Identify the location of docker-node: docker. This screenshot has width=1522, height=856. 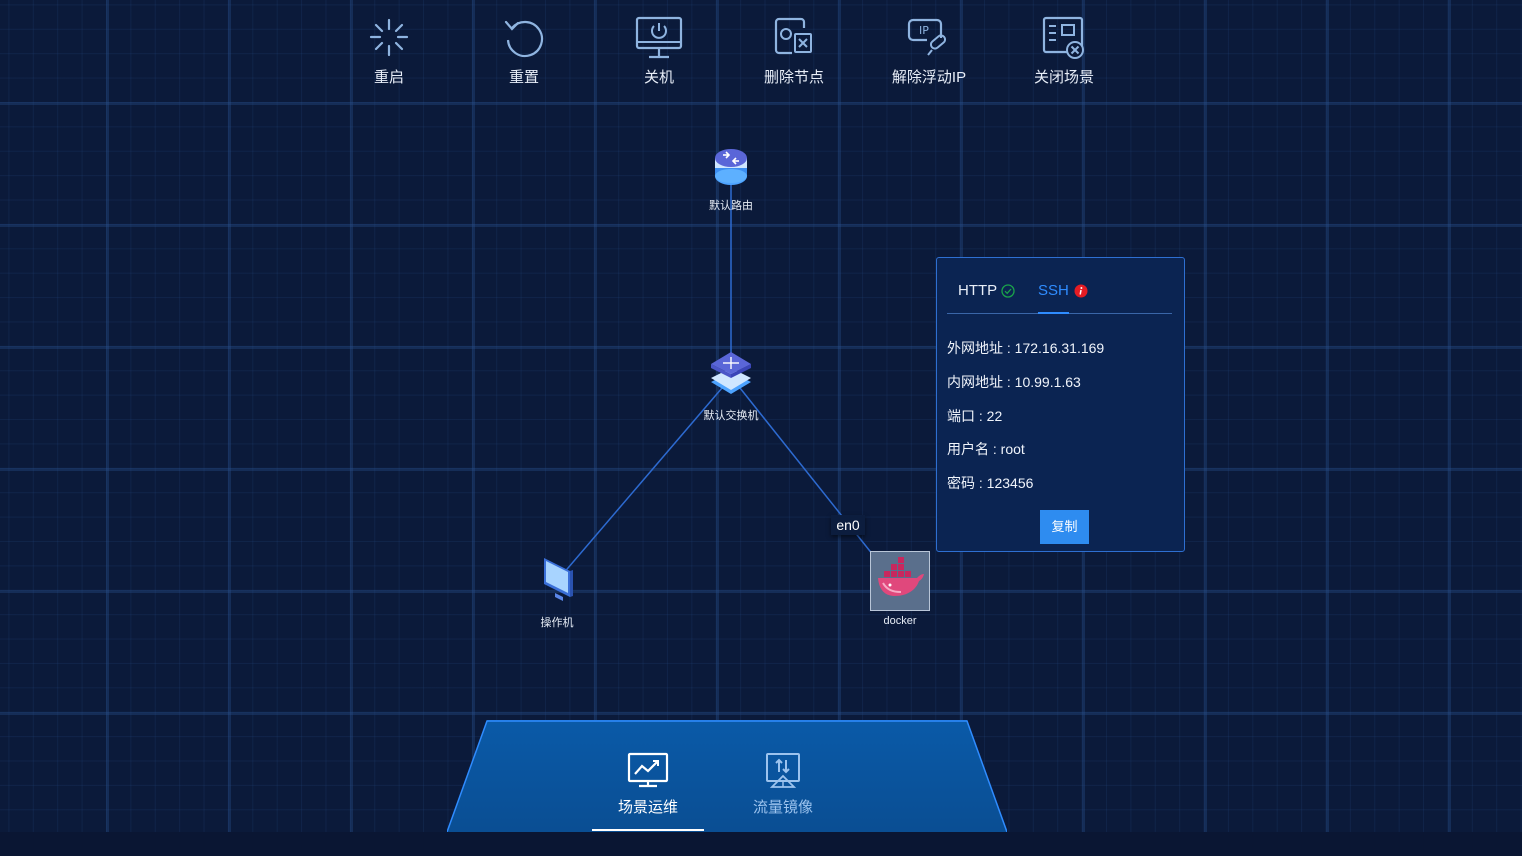
(900, 589).